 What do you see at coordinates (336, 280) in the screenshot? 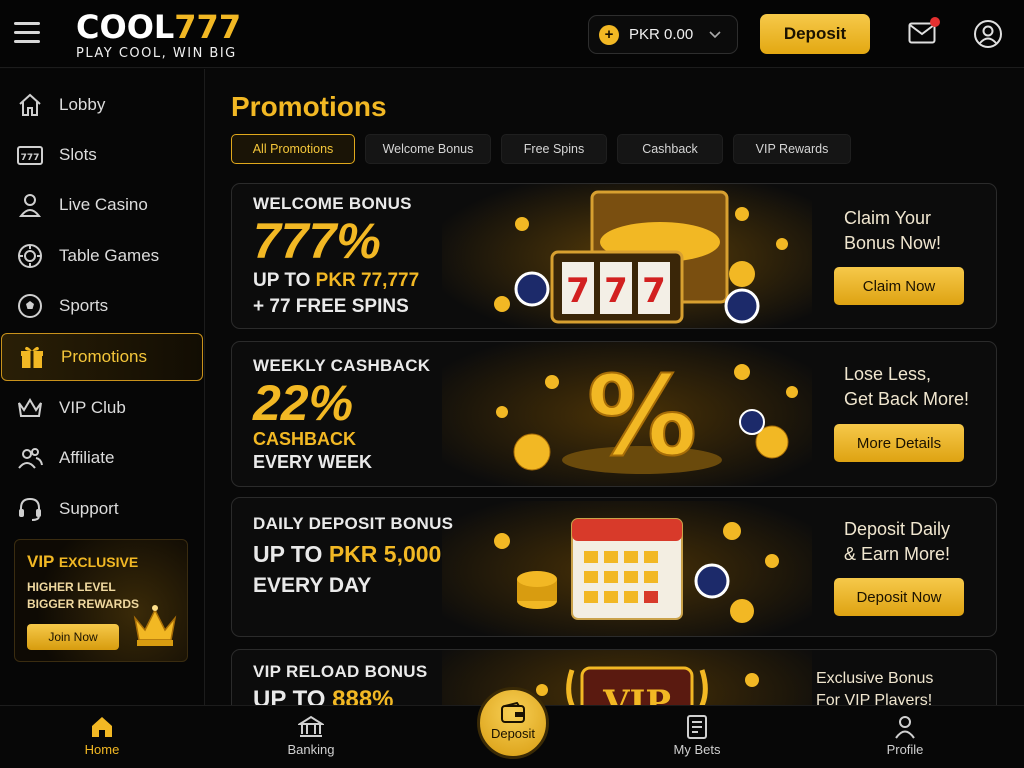
I see `promo-line: UP TO PKR 77,777` at bounding box center [336, 280].